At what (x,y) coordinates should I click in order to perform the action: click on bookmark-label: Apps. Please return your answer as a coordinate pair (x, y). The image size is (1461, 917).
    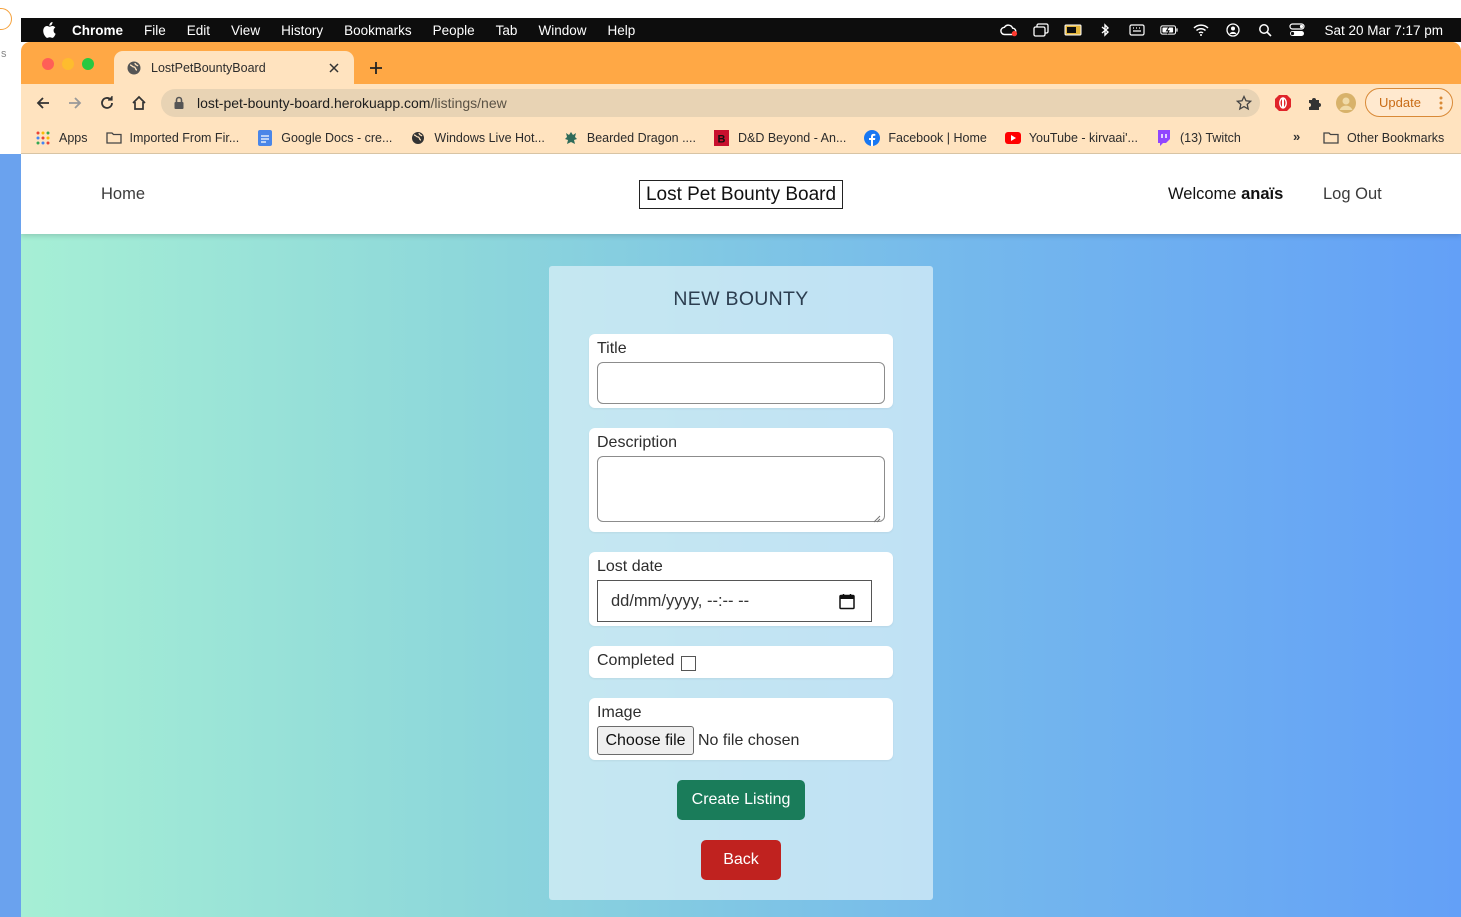
    Looking at the image, I should click on (73, 137).